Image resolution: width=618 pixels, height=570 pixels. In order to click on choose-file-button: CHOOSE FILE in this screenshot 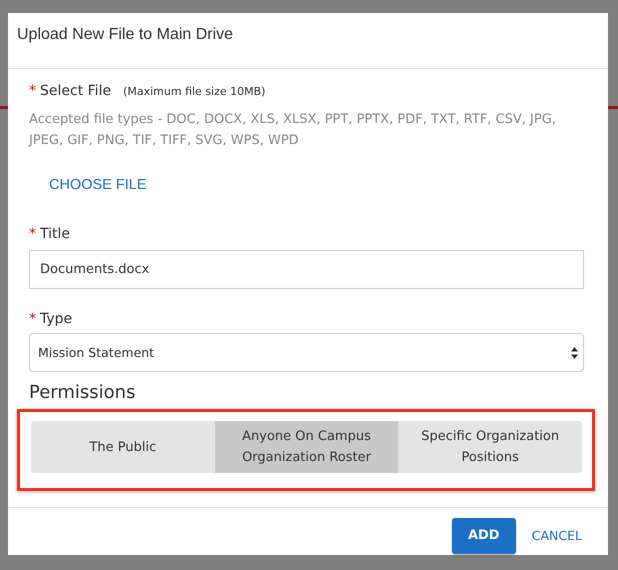, I will do `click(97, 185)`.